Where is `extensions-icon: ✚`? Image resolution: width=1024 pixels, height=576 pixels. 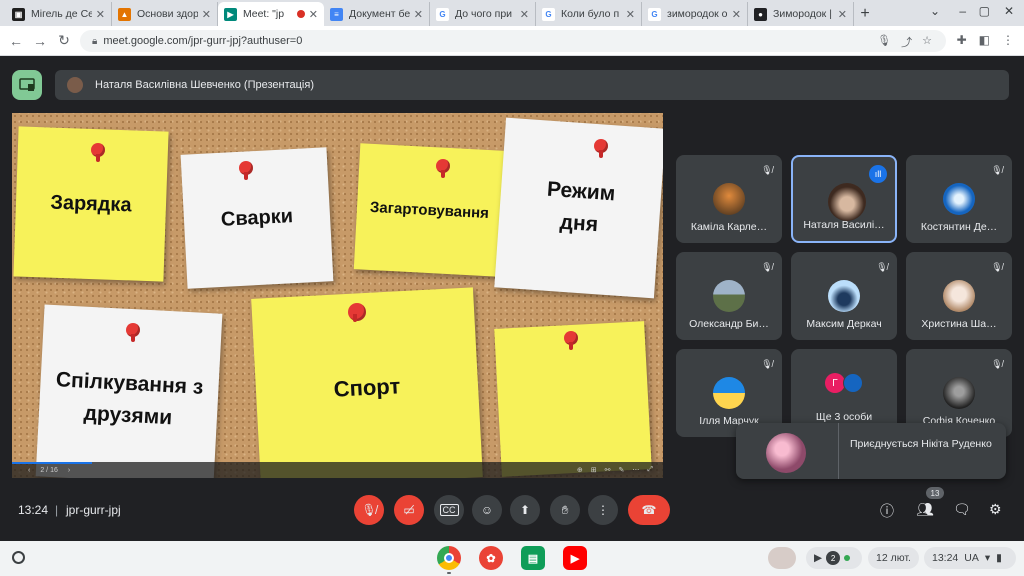 extensions-icon: ✚ is located at coordinates (962, 40).